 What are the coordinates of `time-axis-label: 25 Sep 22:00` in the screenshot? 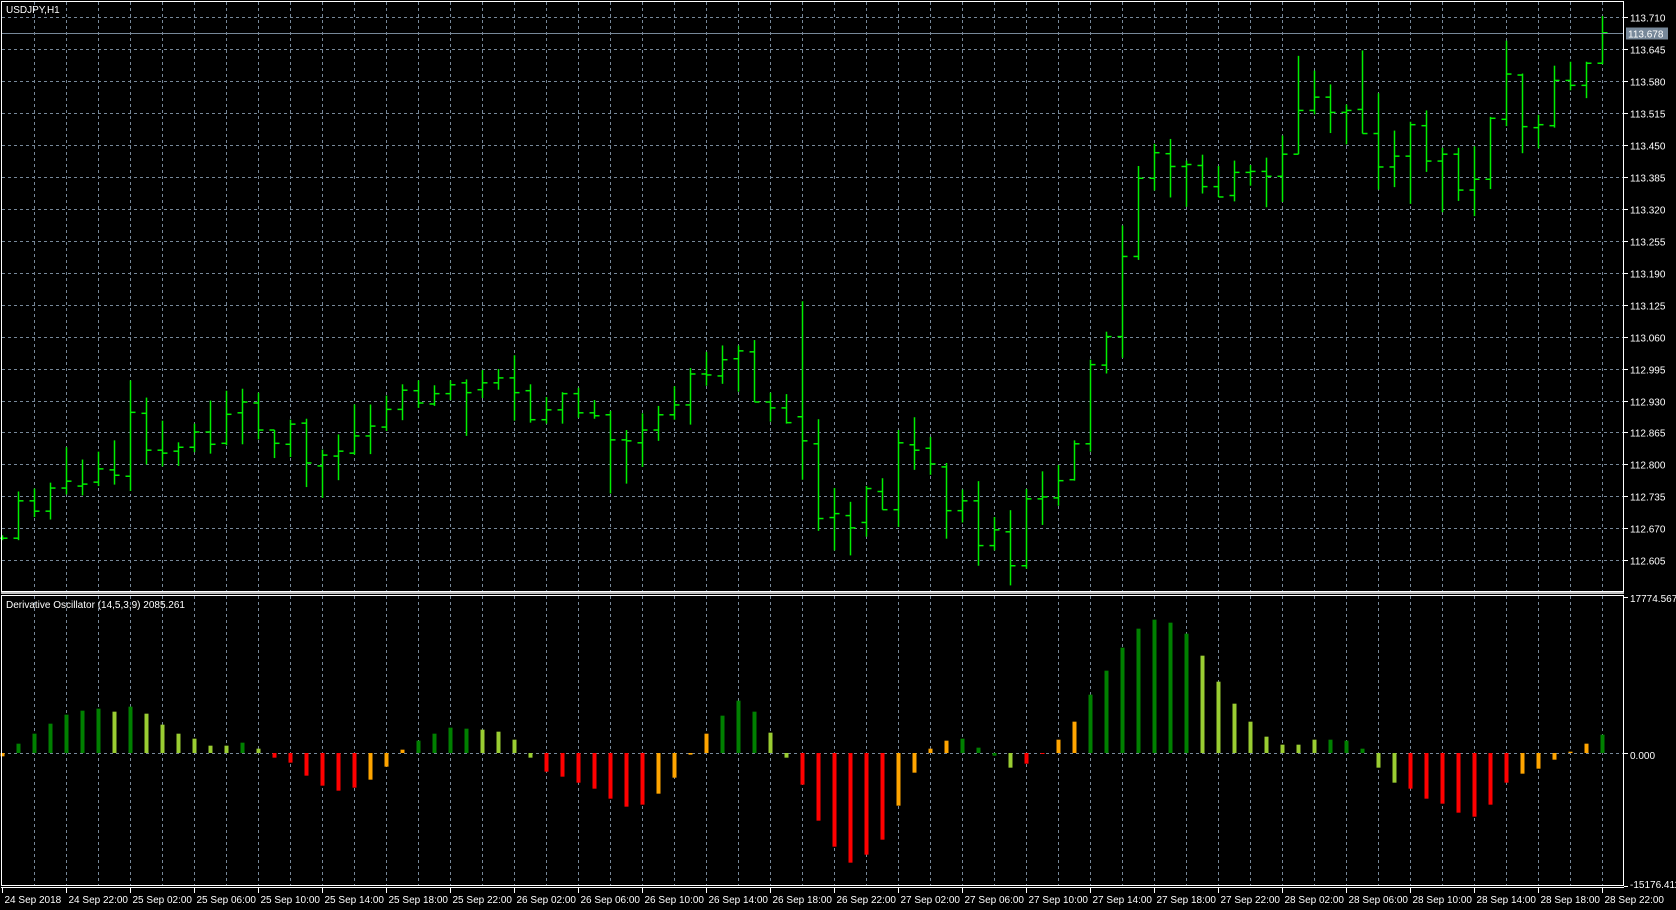 It's located at (483, 900).